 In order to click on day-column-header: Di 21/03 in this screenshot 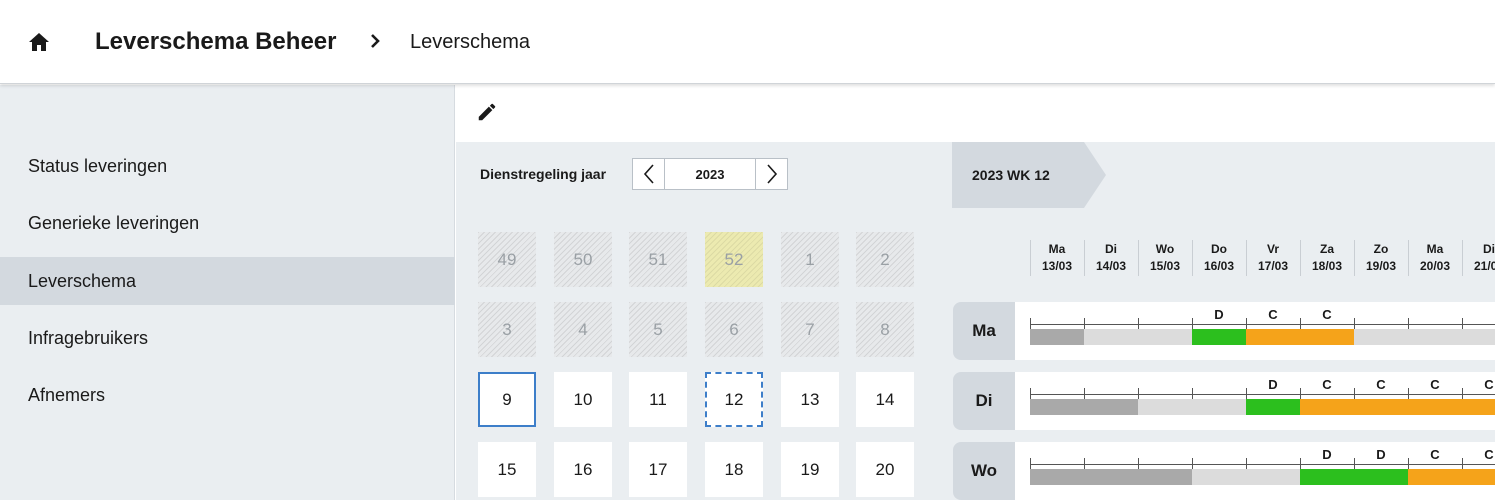, I will do `click(1478, 258)`.